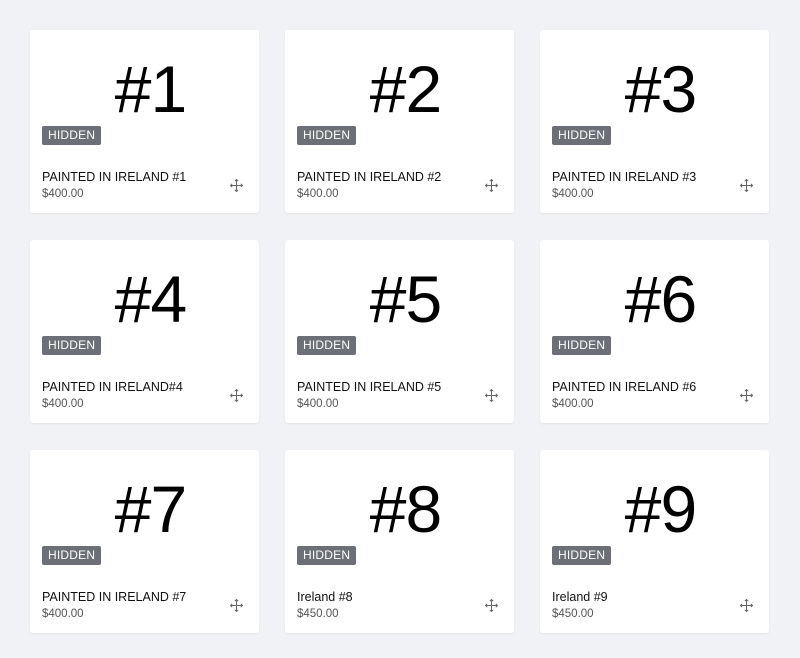 The width and height of the screenshot is (800, 658). I want to click on product-card: #2 HIDDEN PAINTED IN IRELAND #2 $400.00, so click(399, 121).